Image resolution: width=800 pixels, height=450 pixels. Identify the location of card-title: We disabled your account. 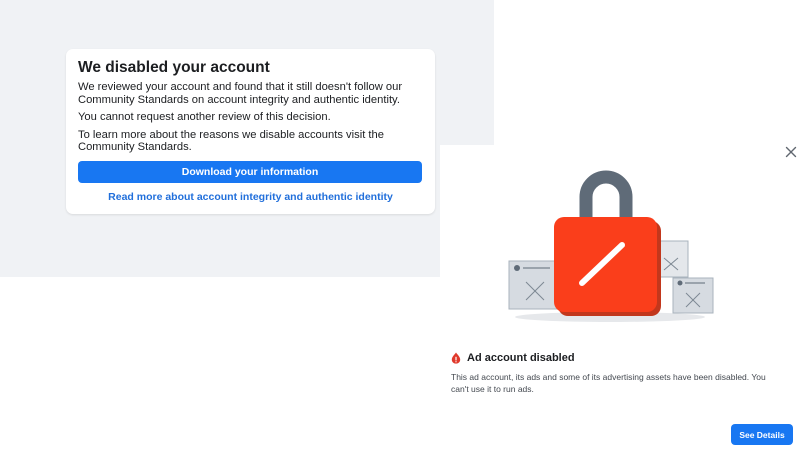
(174, 67).